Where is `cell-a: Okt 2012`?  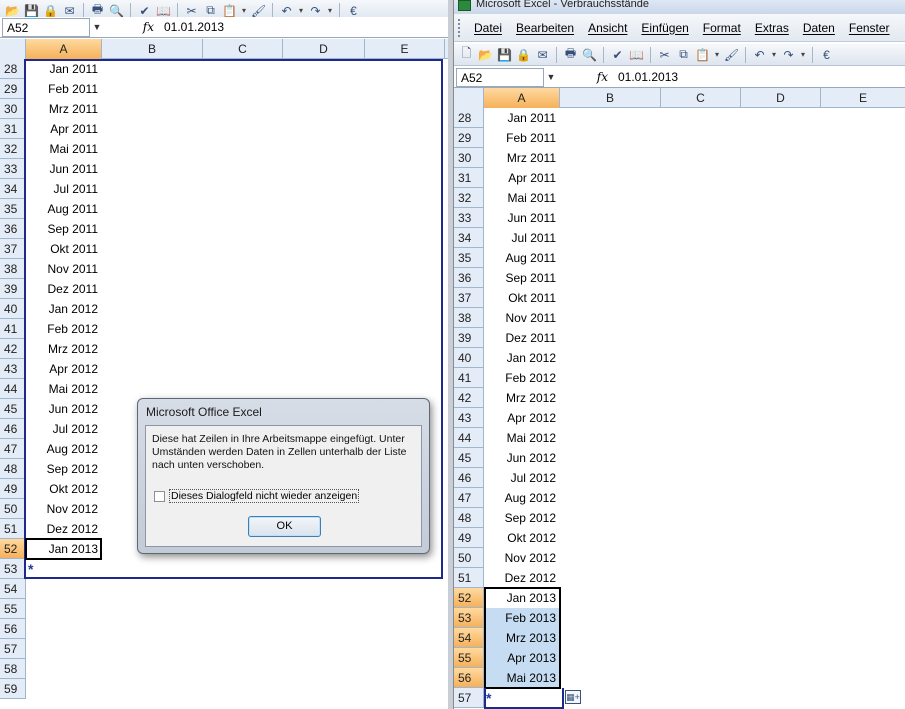
cell-a: Okt 2012 is located at coordinates (64, 489).